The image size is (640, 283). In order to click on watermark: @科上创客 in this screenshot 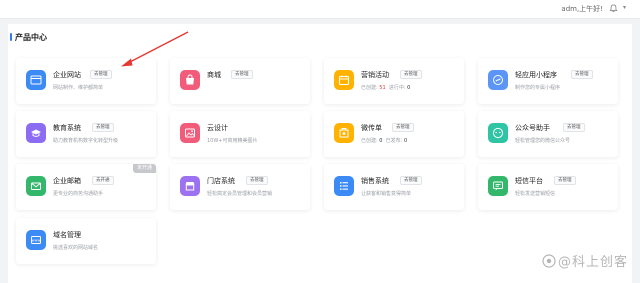, I will do `click(585, 260)`.